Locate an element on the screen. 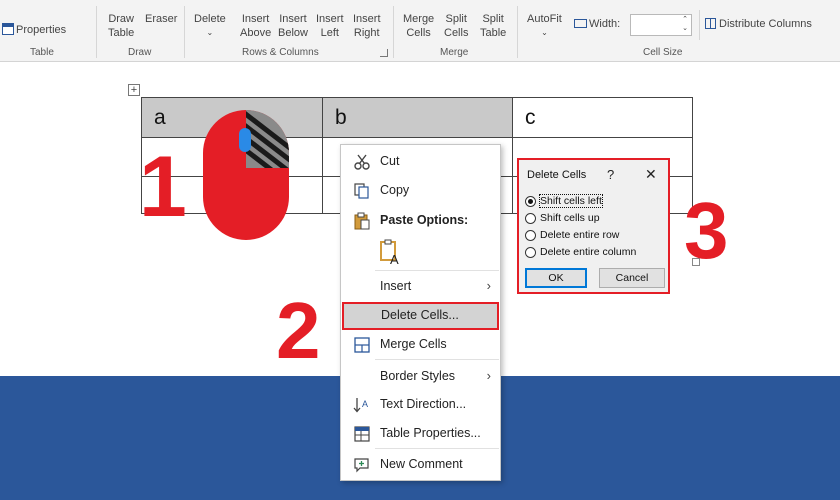 The image size is (840, 500). properties-icon is located at coordinates (8, 29).